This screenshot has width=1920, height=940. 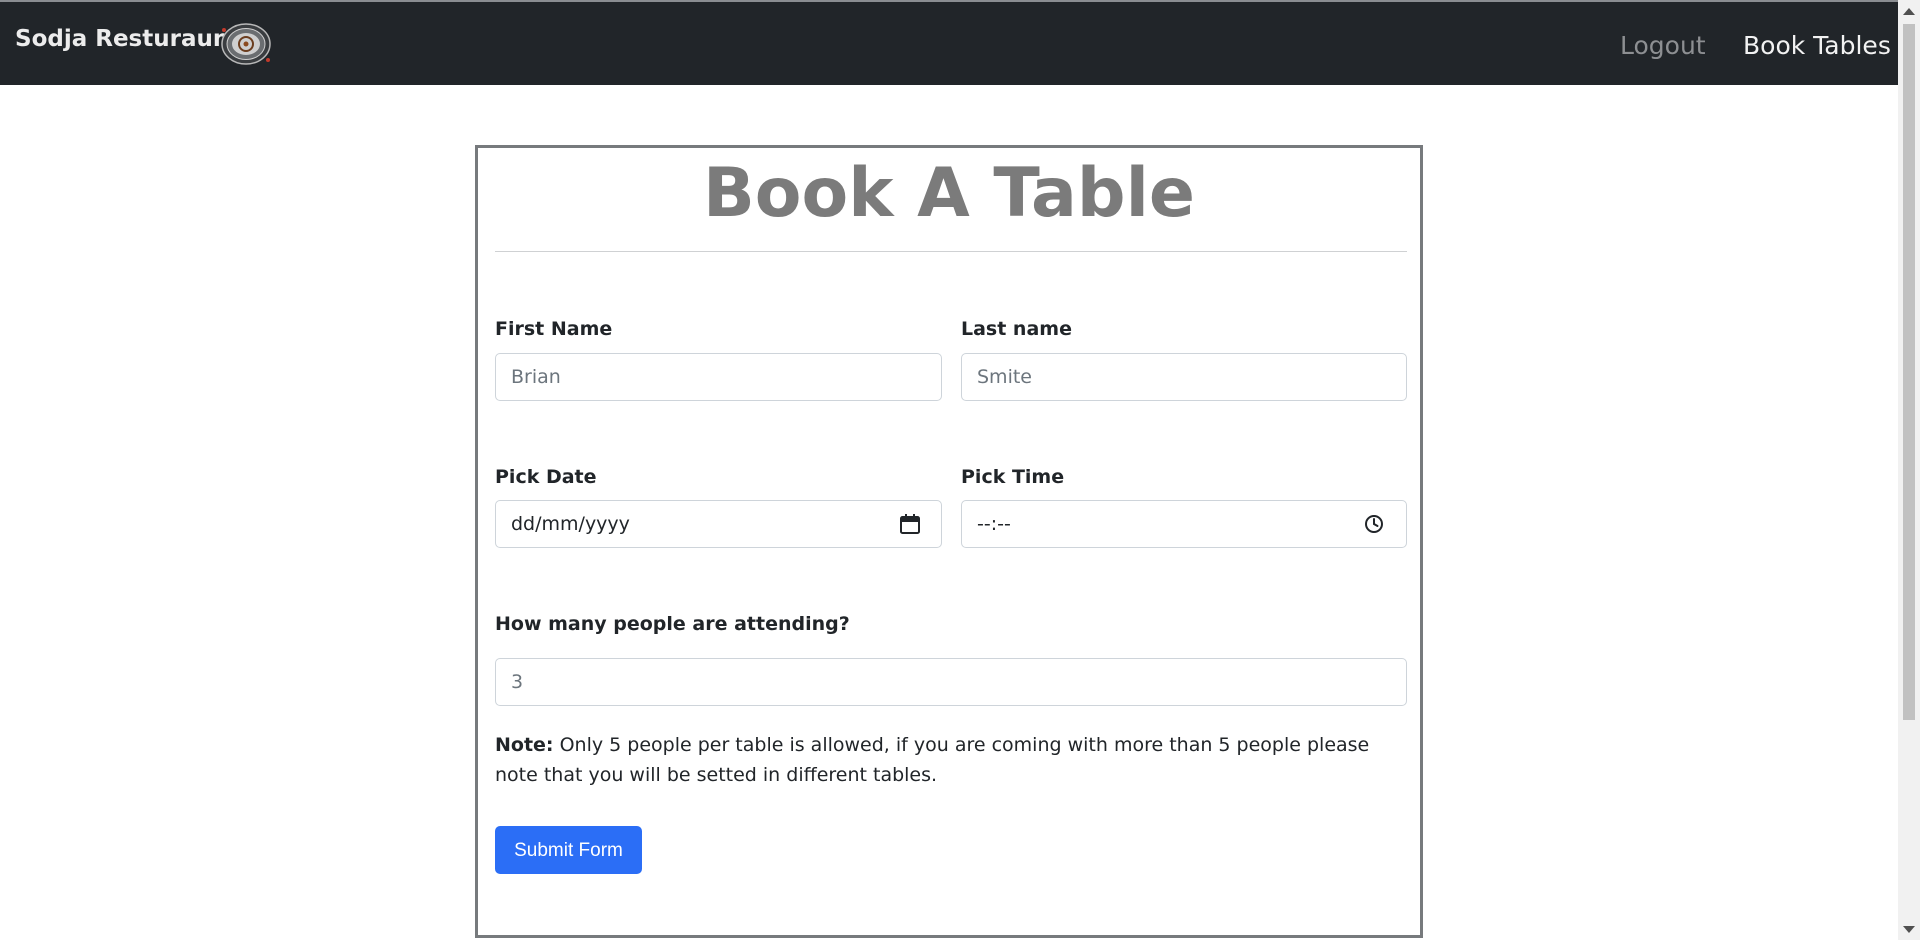 What do you see at coordinates (1909, 11) in the screenshot?
I see `scroll-up-arrow-icon` at bounding box center [1909, 11].